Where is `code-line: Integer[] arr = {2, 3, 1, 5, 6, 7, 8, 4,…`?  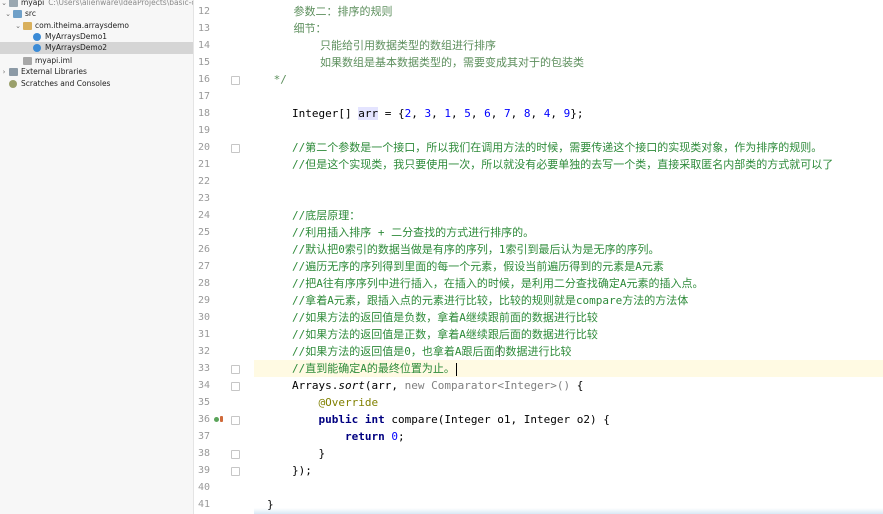
code-line: Integer[] arr = {2, 3, 1, 5, 6, 7, 8, 4,… is located at coordinates (437, 113).